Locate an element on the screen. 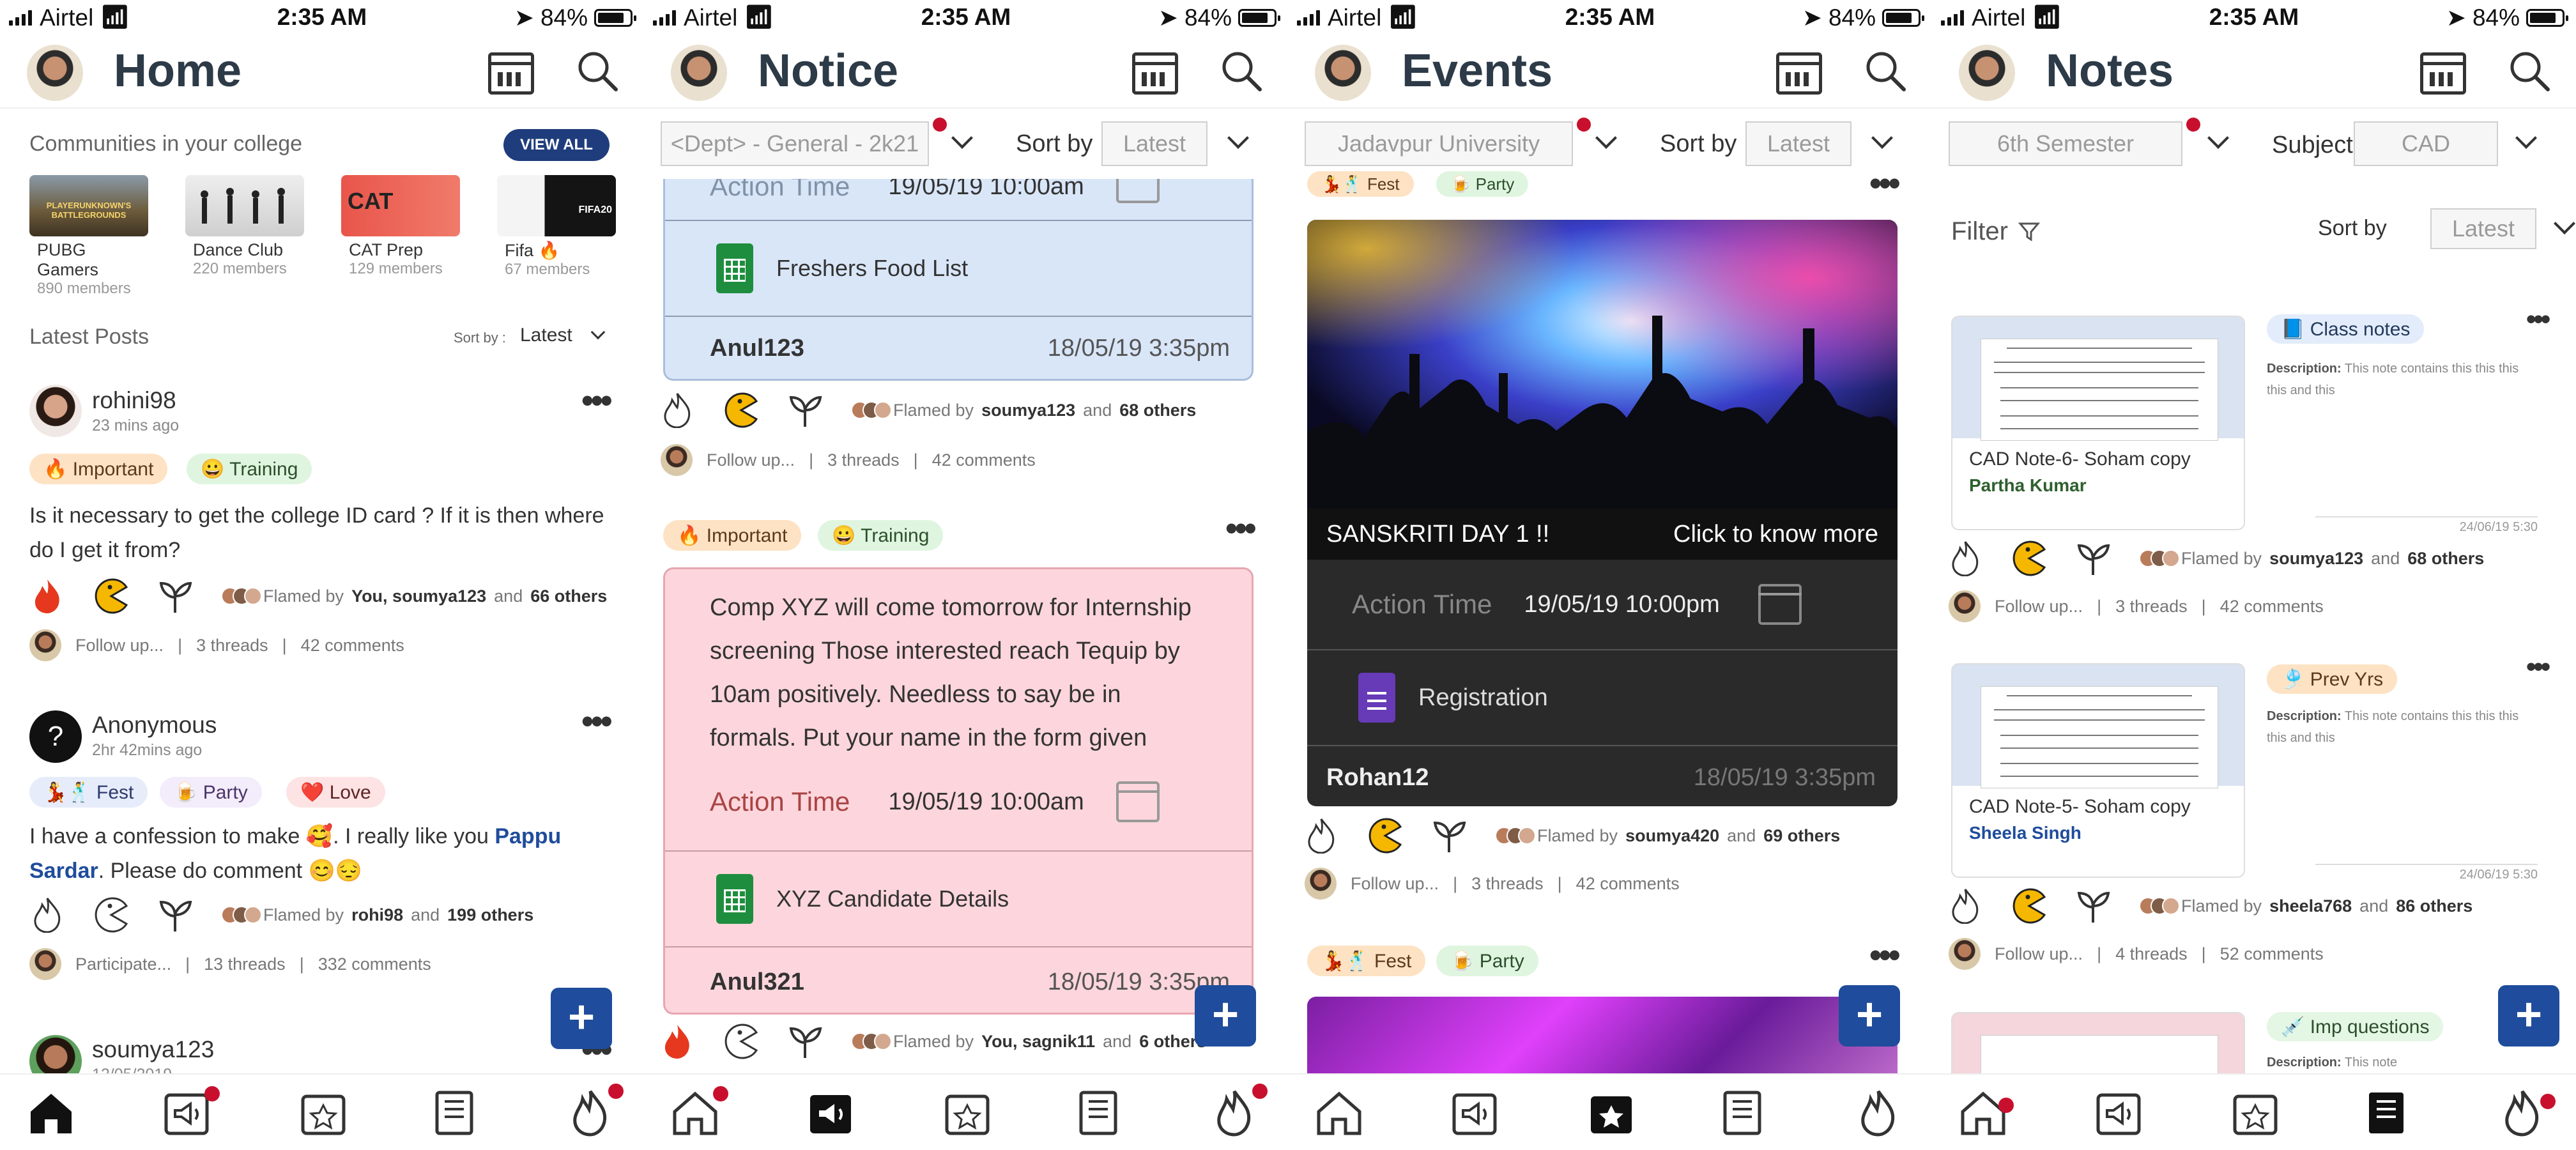 This screenshot has width=2576, height=1150. attachment-name: Freshers Food List is located at coordinates (872, 268).